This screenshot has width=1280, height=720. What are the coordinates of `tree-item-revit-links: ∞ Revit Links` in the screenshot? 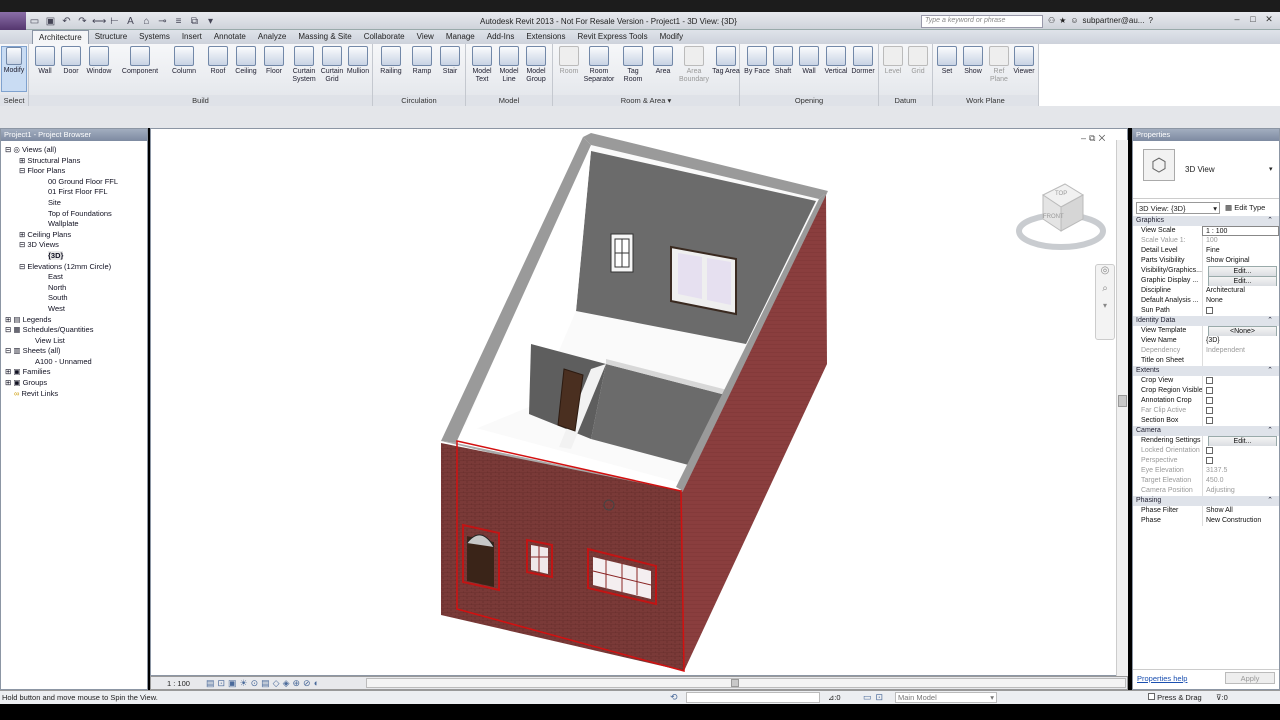 It's located at (74, 394).